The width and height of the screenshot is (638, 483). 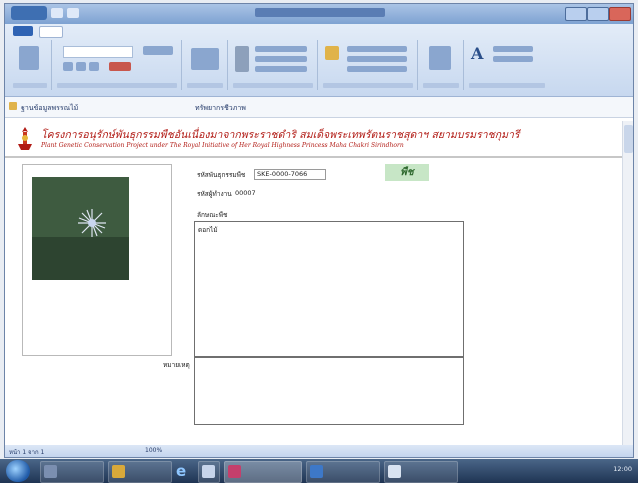 What do you see at coordinates (51, 32) in the screenshot?
I see `tab-home` at bounding box center [51, 32].